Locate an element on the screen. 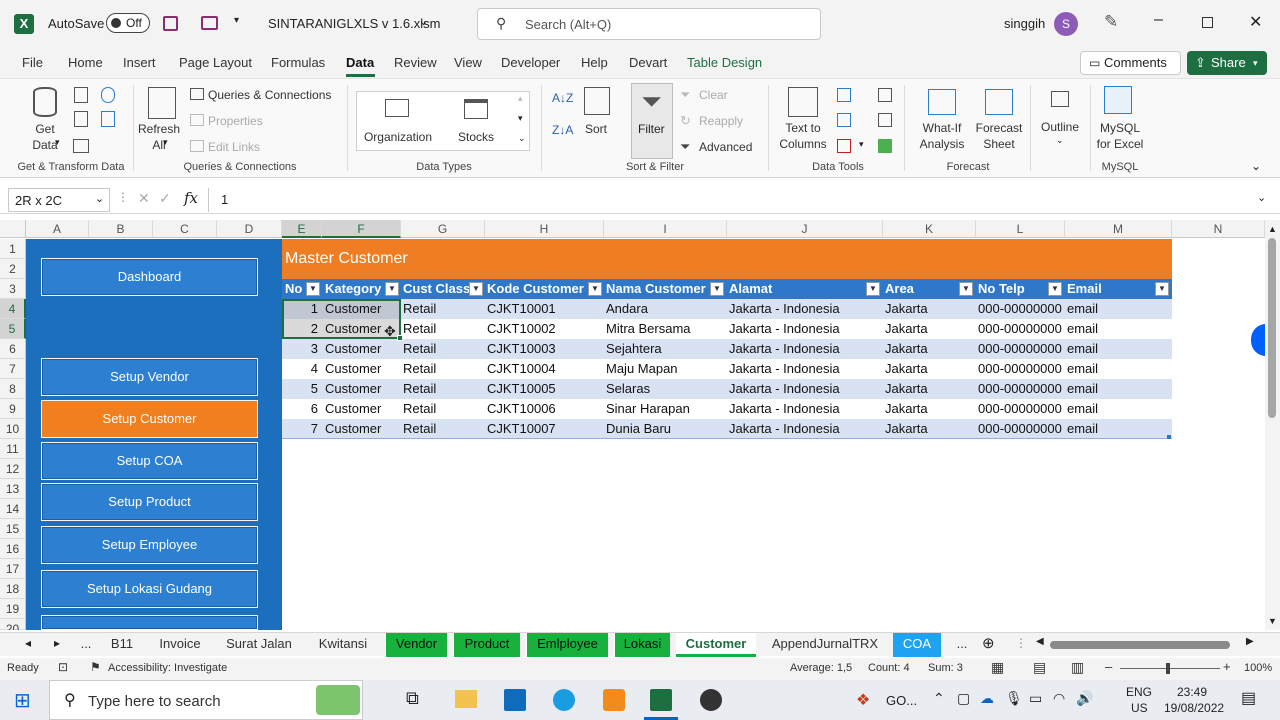 The image size is (1280, 720). filter-nama-customer-dropdown-icon: ▼ is located at coordinates (717, 289).